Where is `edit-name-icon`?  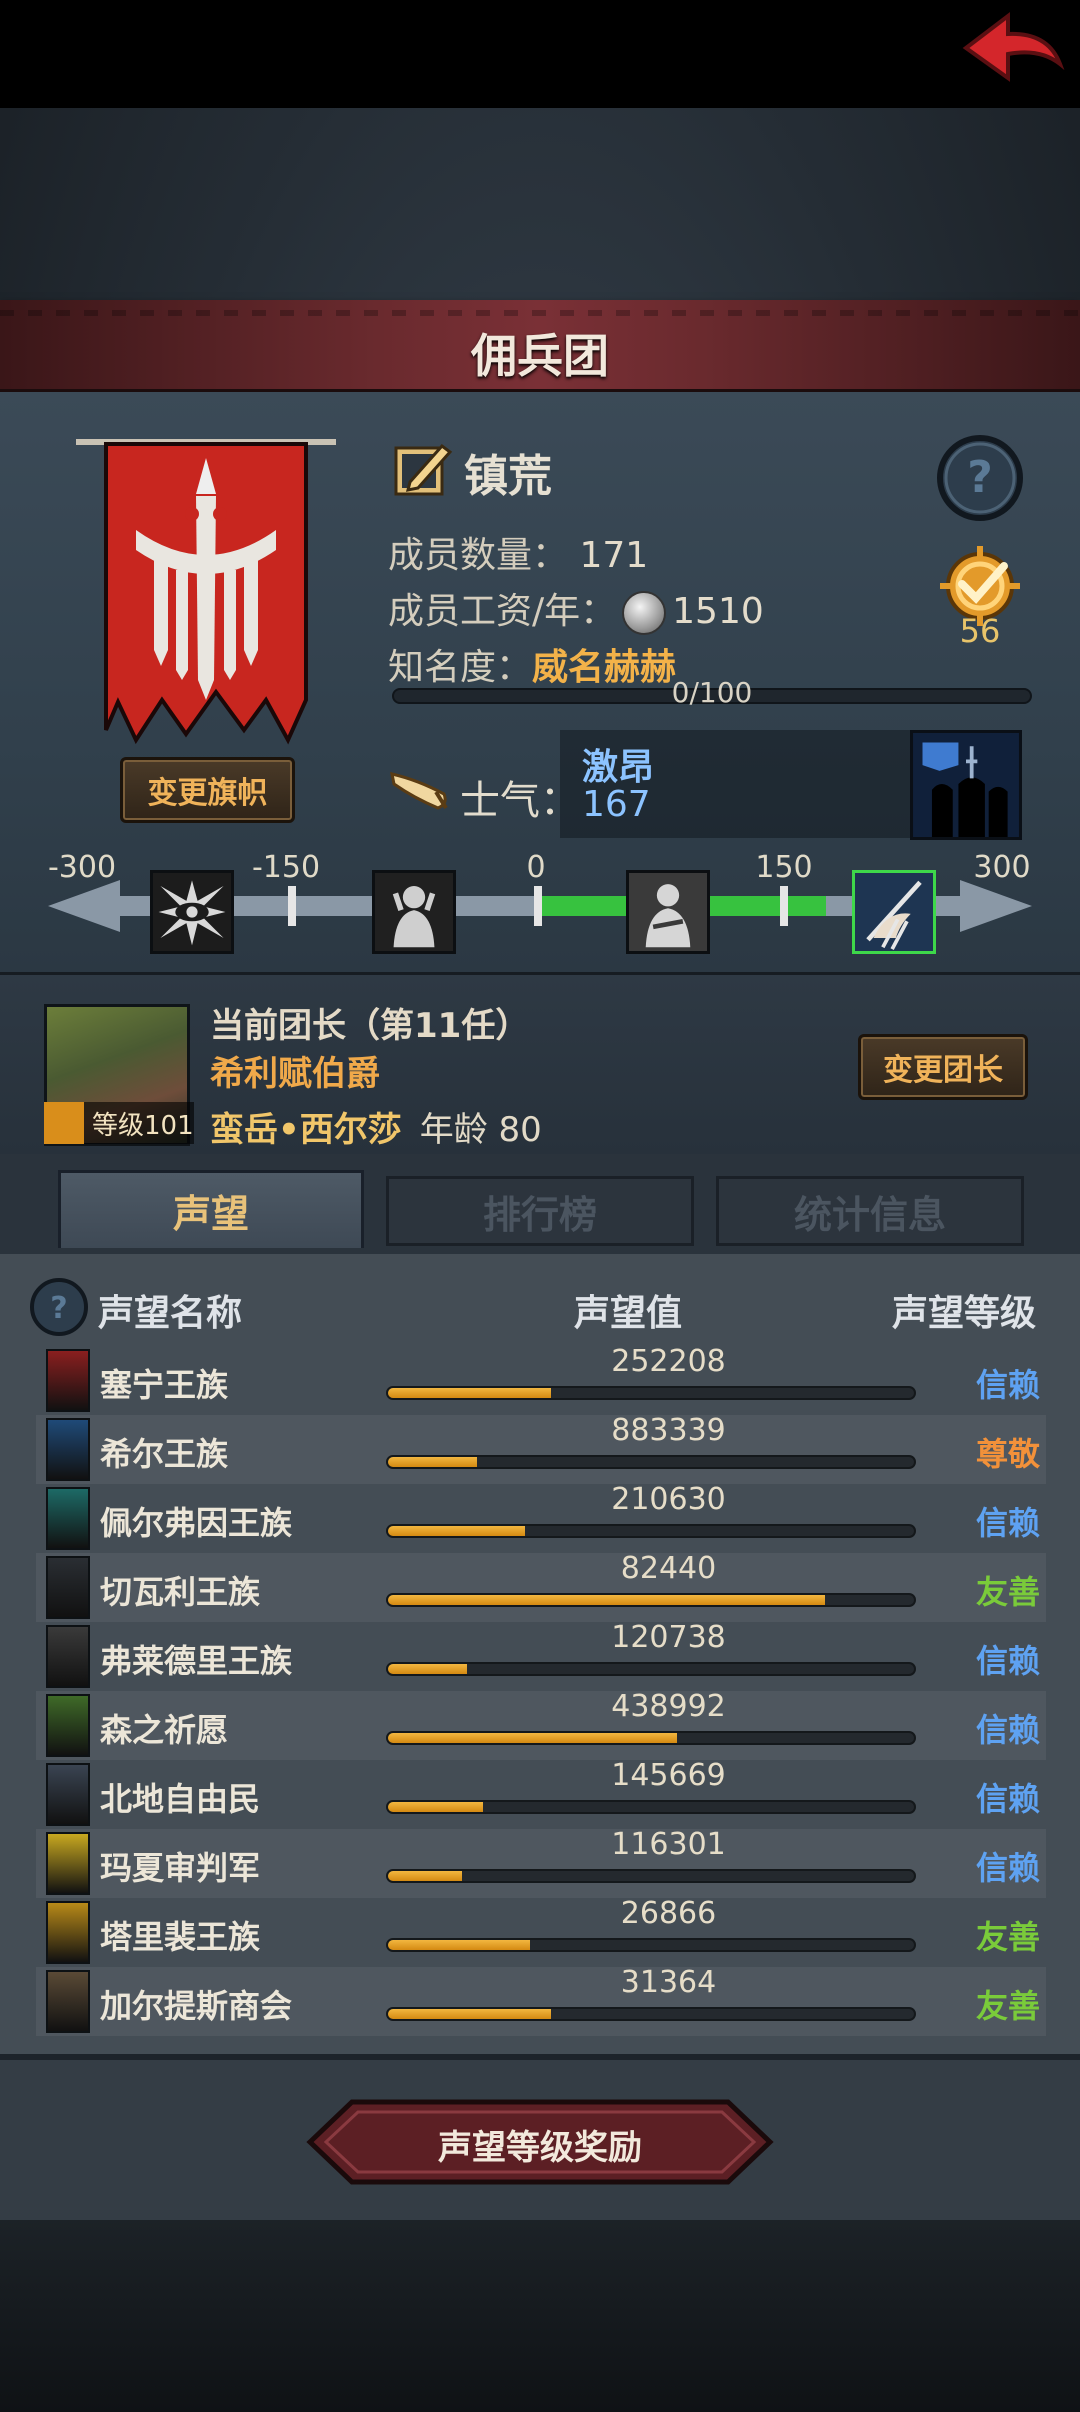 edit-name-icon is located at coordinates (424, 469).